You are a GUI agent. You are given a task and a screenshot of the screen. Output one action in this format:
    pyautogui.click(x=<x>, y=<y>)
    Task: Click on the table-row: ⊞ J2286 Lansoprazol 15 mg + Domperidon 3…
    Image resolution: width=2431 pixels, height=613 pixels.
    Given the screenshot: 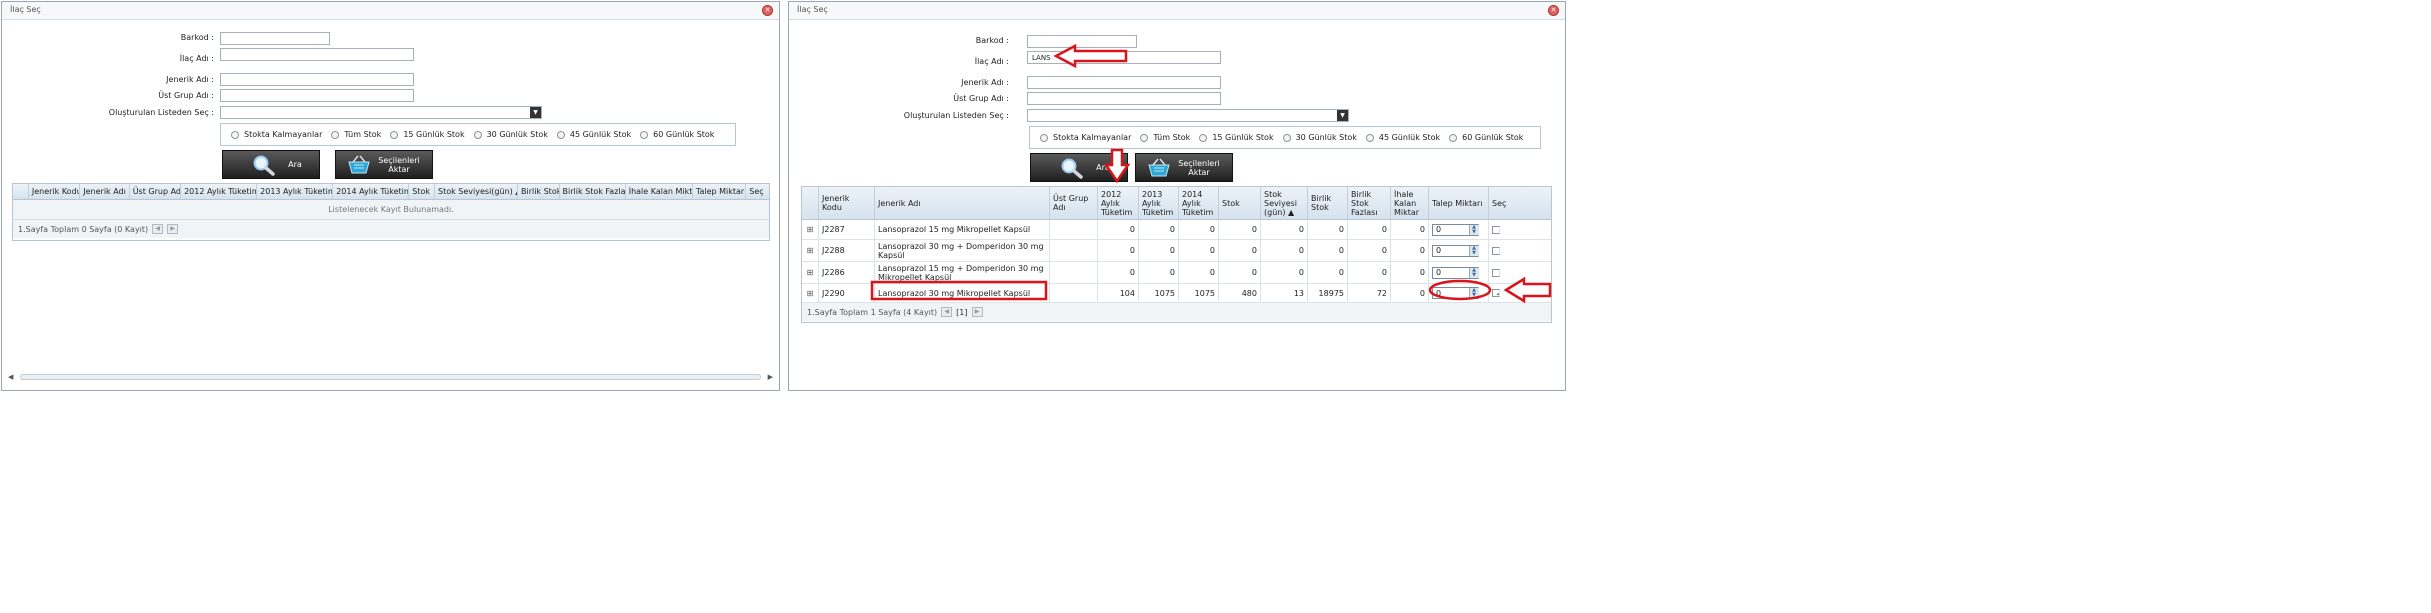 What is the action you would take?
    pyautogui.click(x=1176, y=273)
    